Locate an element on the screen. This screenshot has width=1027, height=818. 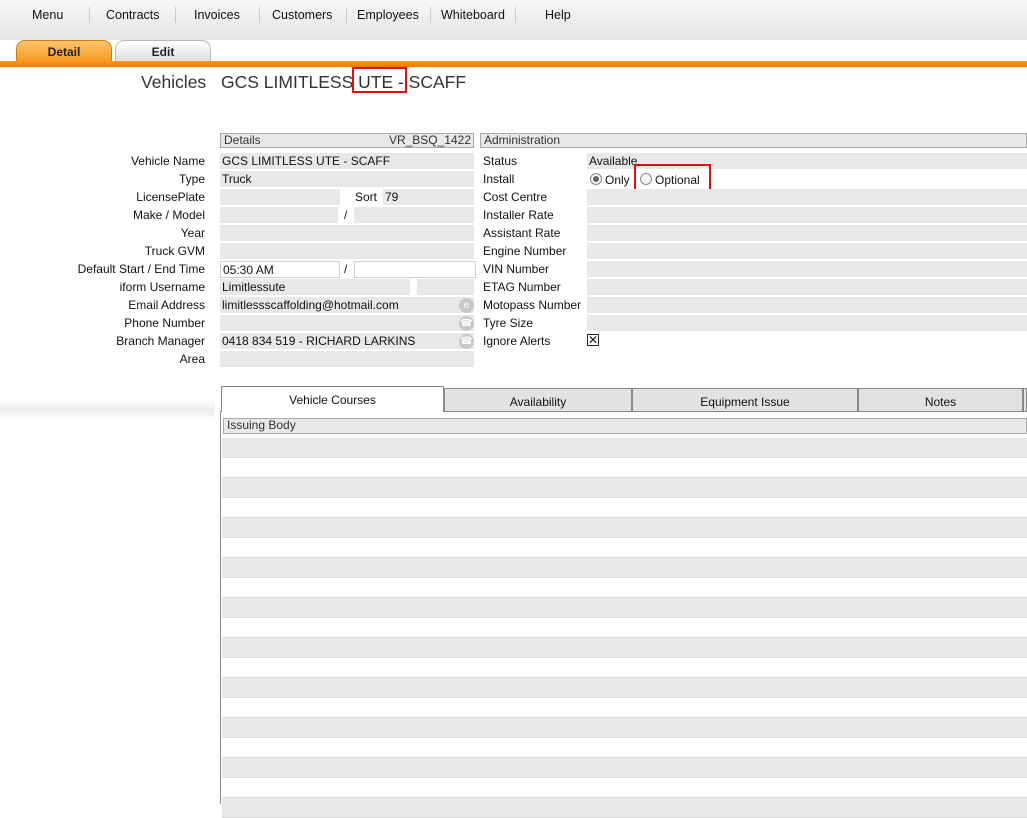
menu-item-help: Help is located at coordinates (558, 15).